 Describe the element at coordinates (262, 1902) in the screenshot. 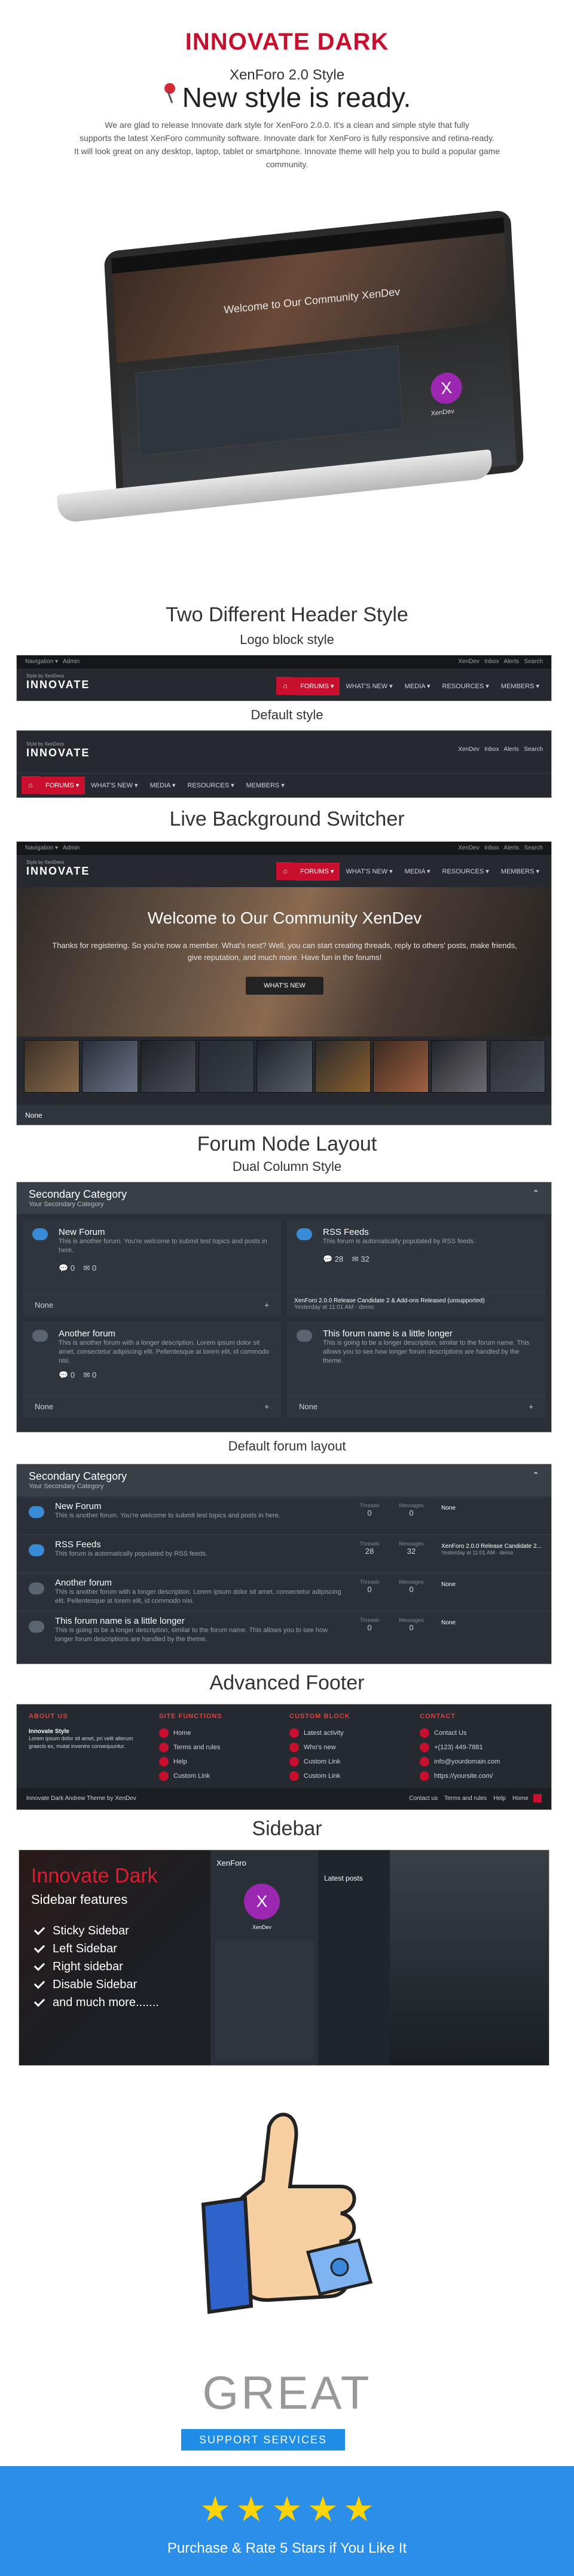

I see `sidebar-avatar: X` at that location.